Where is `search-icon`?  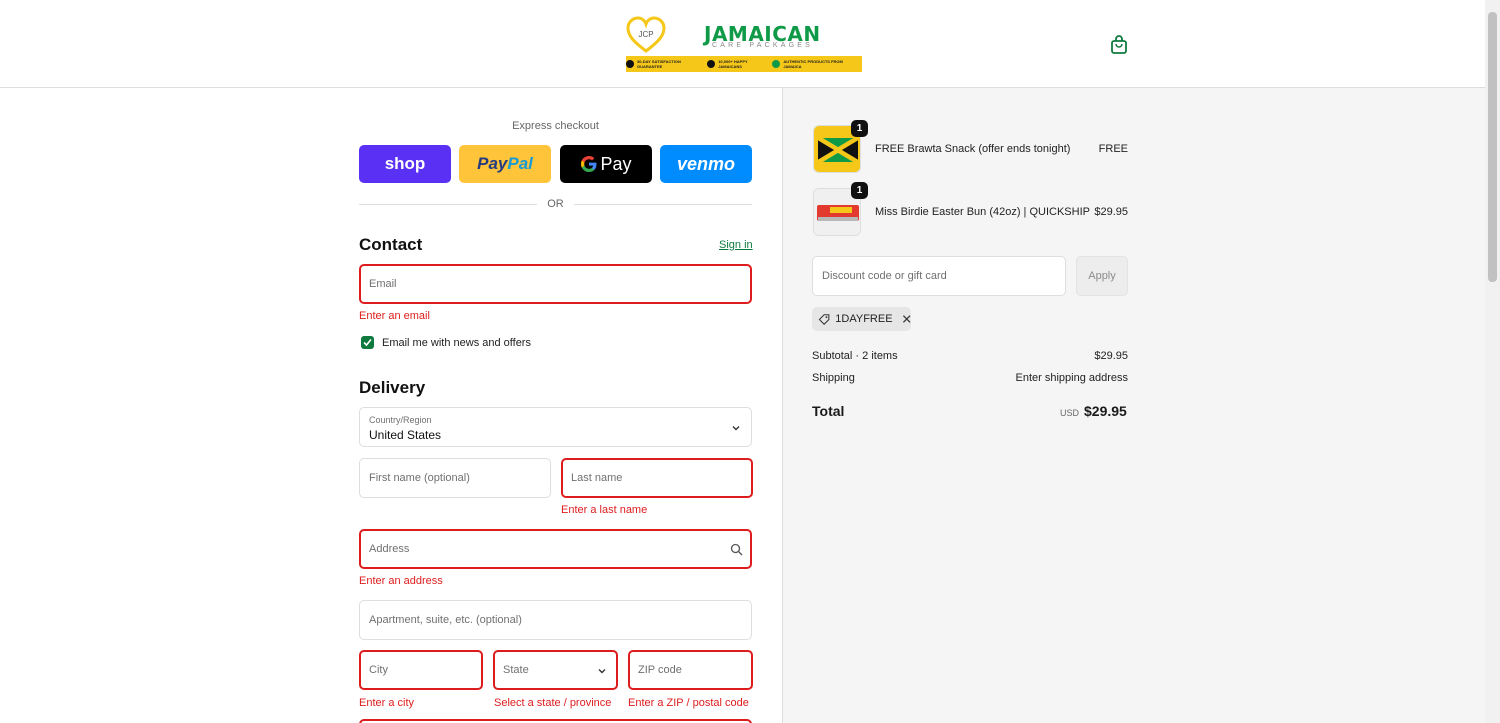
search-icon is located at coordinates (736, 549).